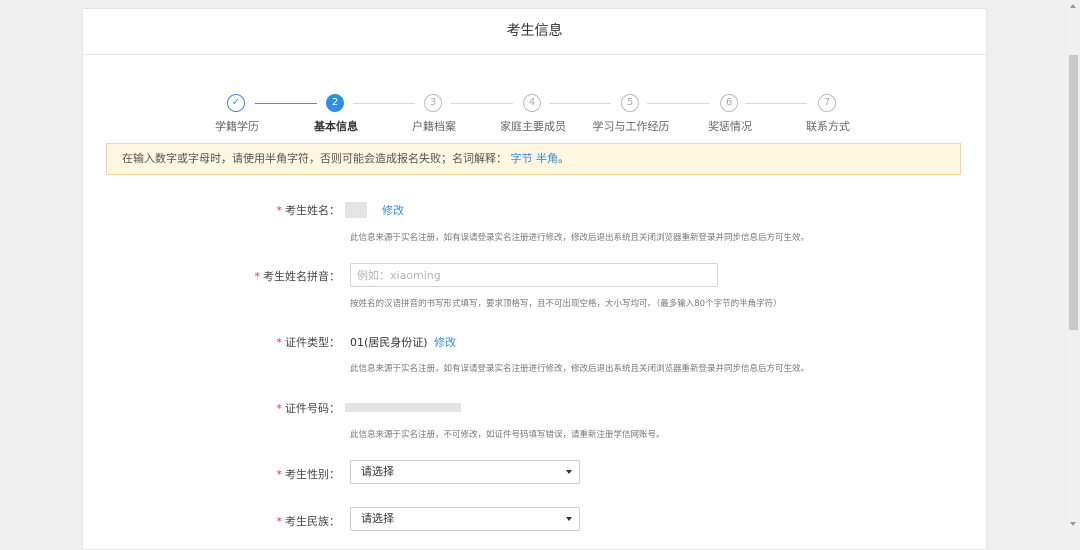  Describe the element at coordinates (465, 472) in the screenshot. I see `gender-select: 请选择` at that location.